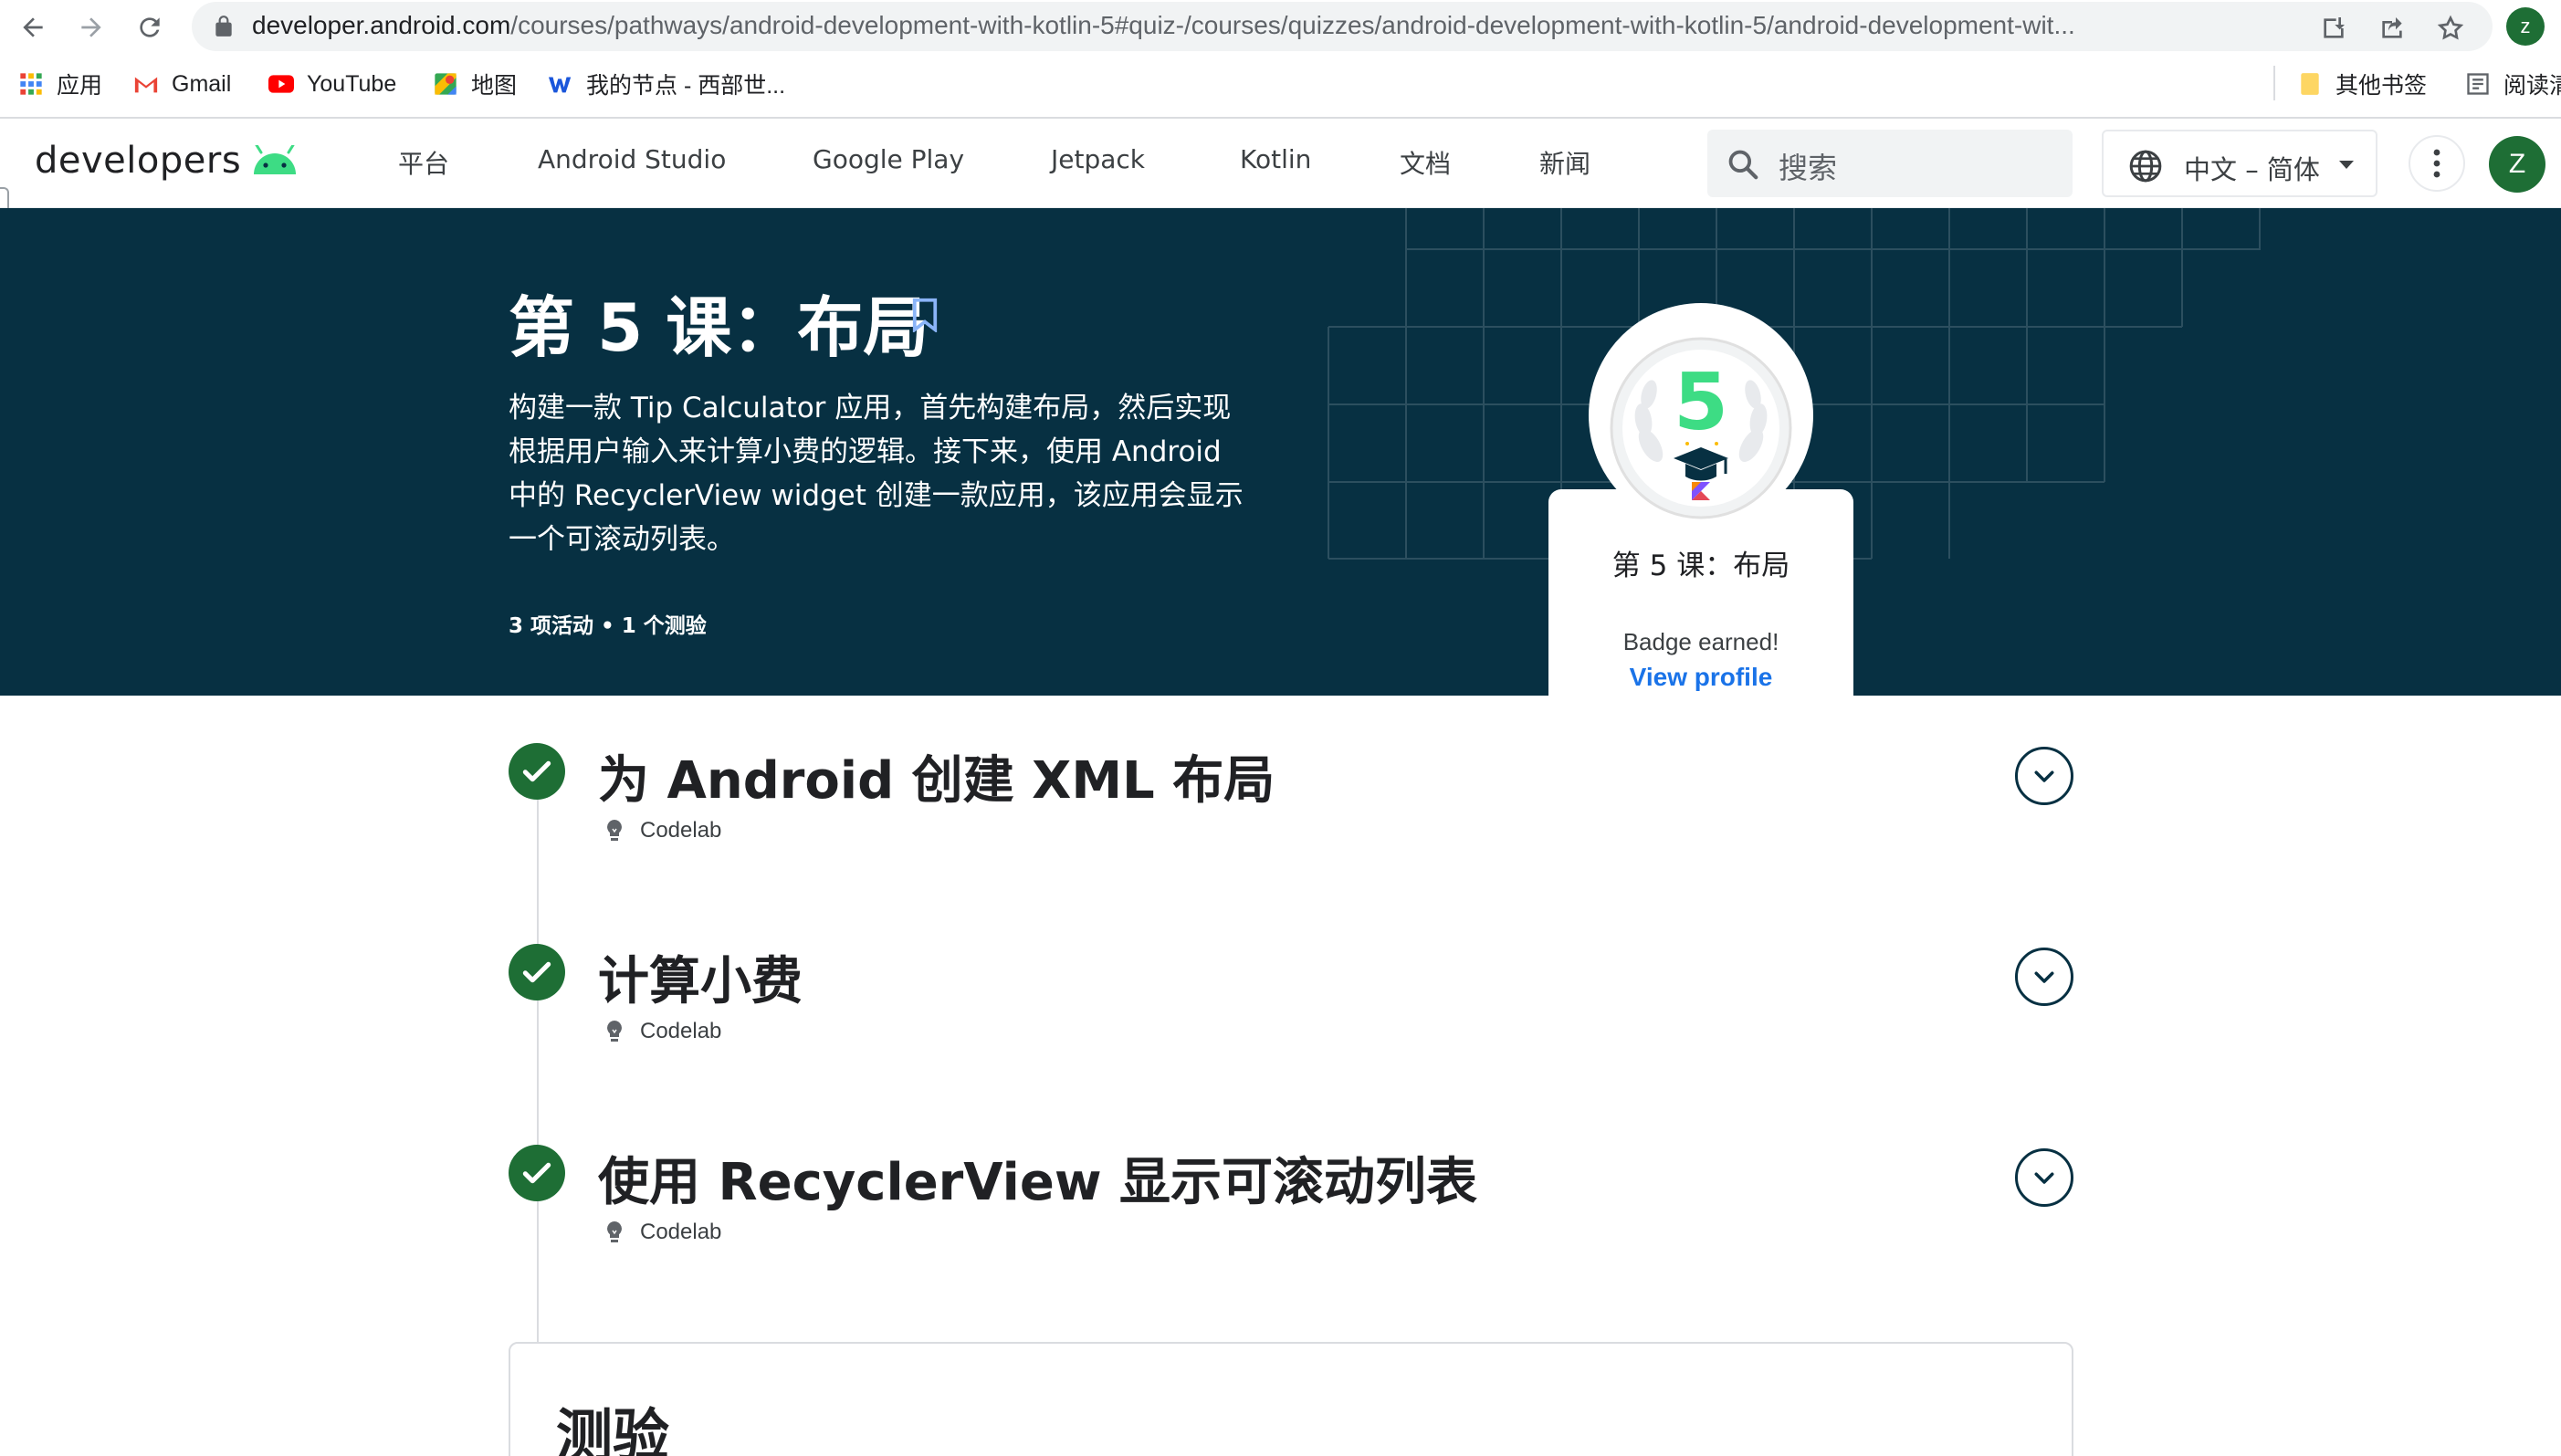  I want to click on youtube-icon, so click(281, 84).